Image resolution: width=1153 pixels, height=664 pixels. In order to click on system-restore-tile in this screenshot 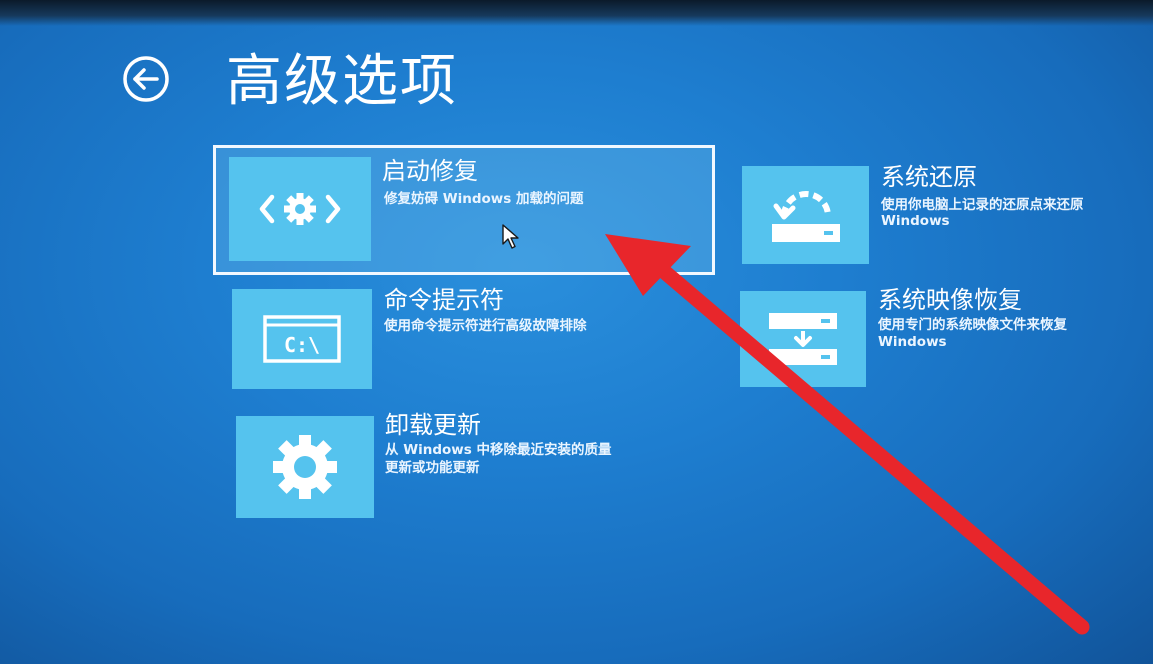, I will do `click(805, 215)`.